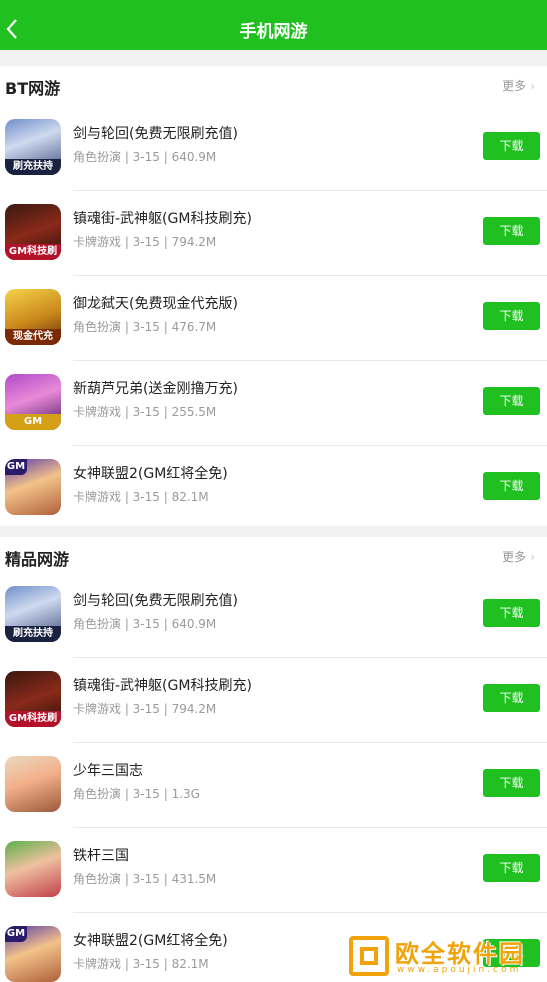  I want to click on watermark-sub: www.apoujin.com, so click(459, 970).